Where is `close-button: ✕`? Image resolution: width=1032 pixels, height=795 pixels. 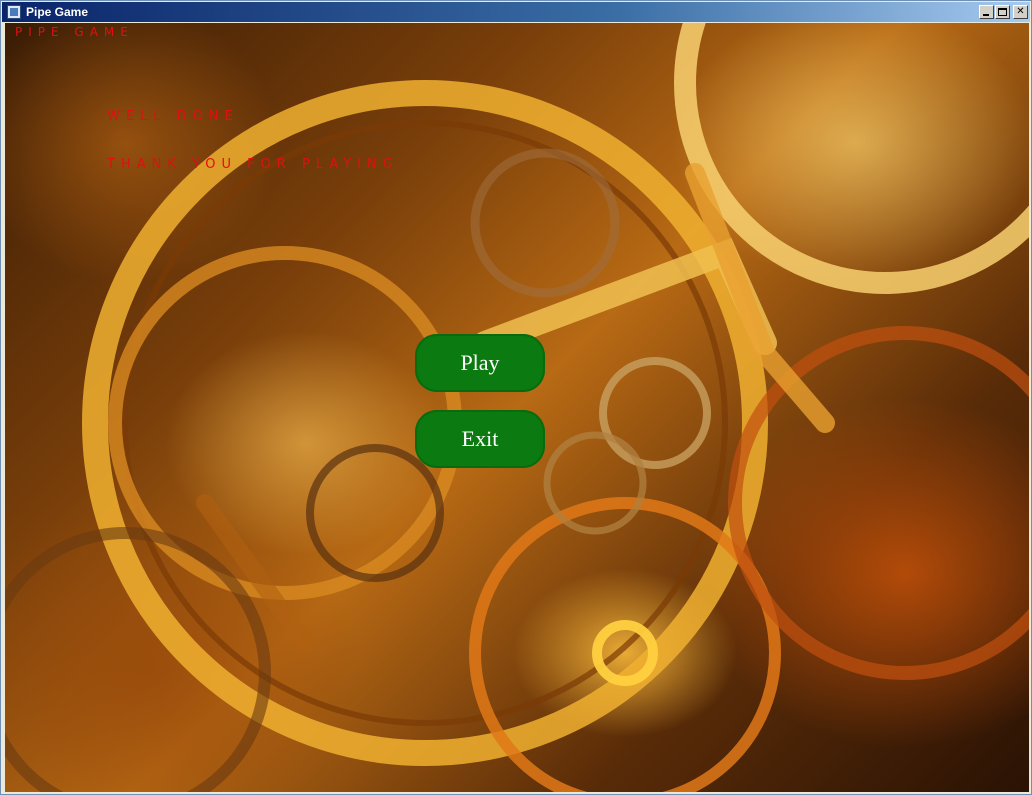
close-button: ✕ is located at coordinates (1020, 12).